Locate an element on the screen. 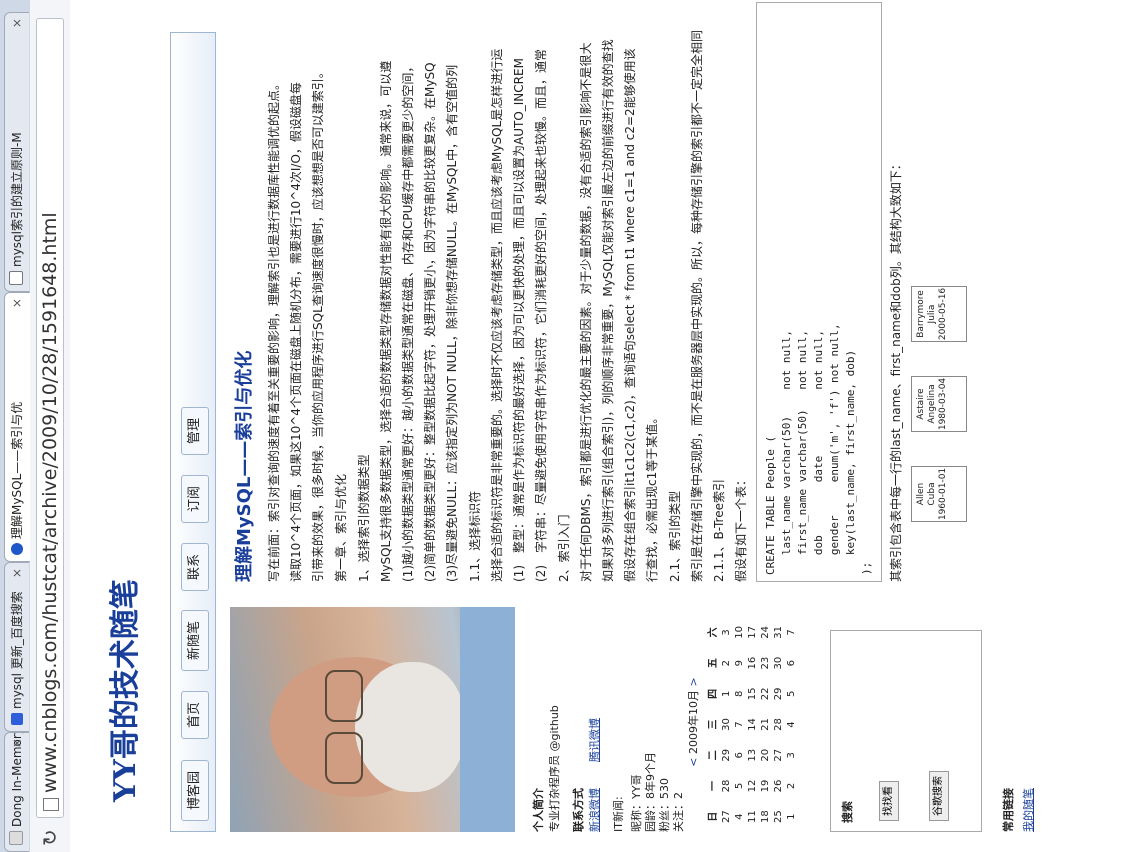 This screenshot has width=1136, height=852. tab-mysql-principles: mysql索引的建立原则-M × is located at coordinates (16, 152).